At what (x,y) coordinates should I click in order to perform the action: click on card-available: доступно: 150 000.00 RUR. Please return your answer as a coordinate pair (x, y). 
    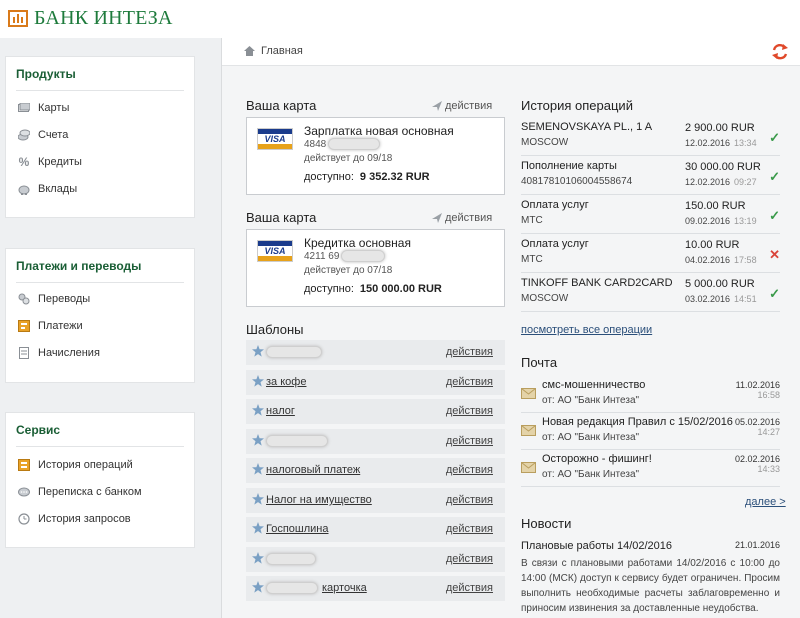
    Looking at the image, I should click on (373, 289).